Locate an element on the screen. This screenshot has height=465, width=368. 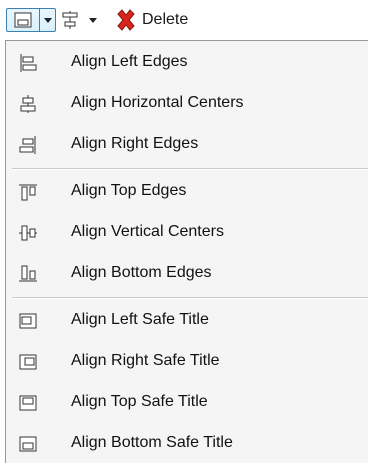
align-bottom-edges-icon is located at coordinates (28, 273).